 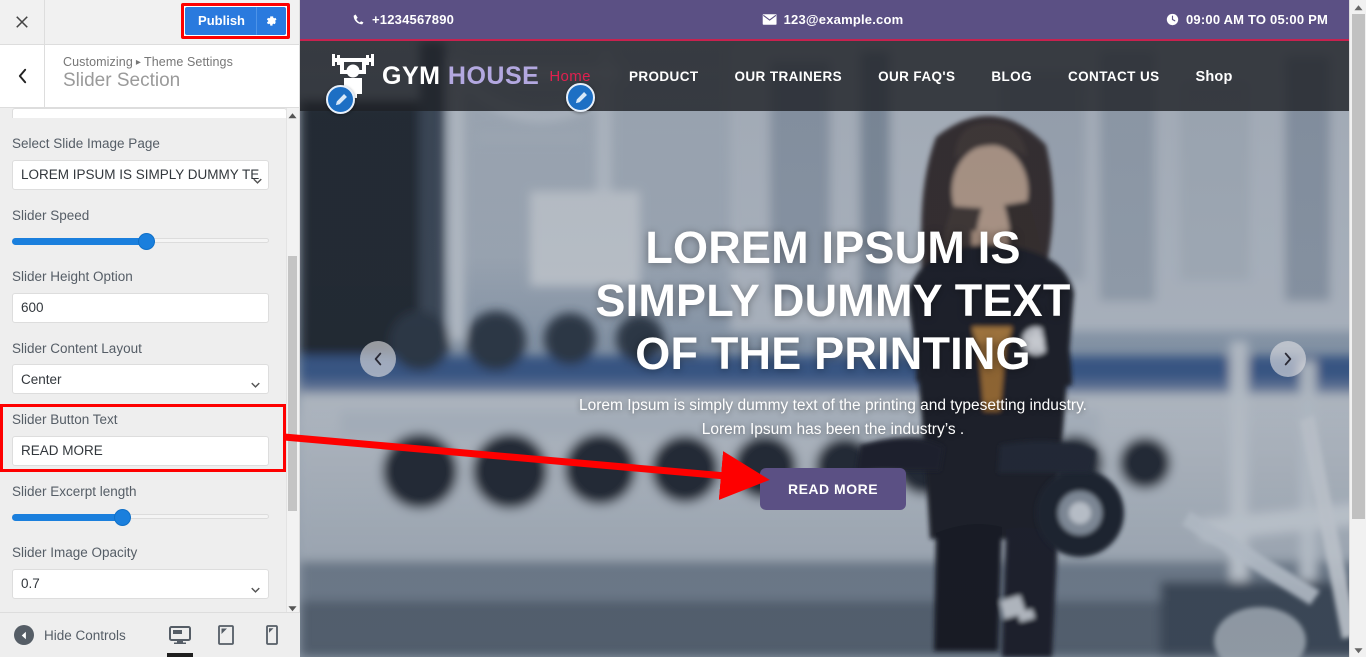 I want to click on nav-item-contact-us: CONTACT US, so click(x=1114, y=76).